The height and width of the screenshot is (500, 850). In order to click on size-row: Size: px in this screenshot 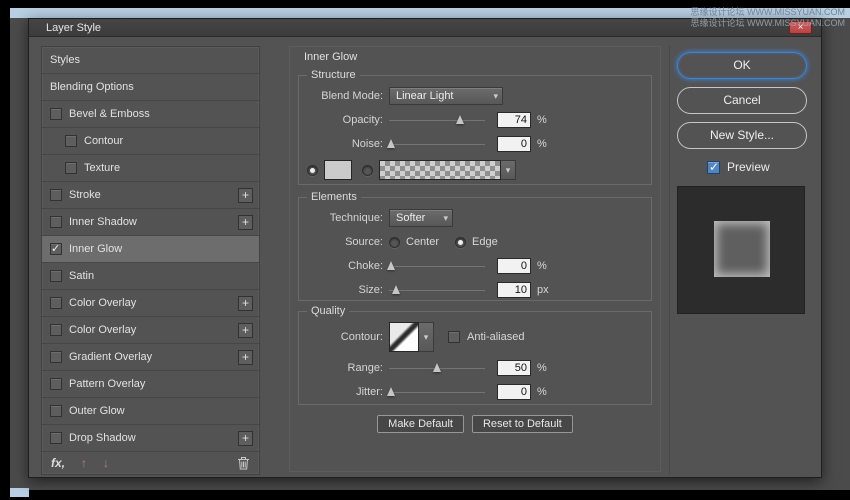, I will do `click(475, 290)`.